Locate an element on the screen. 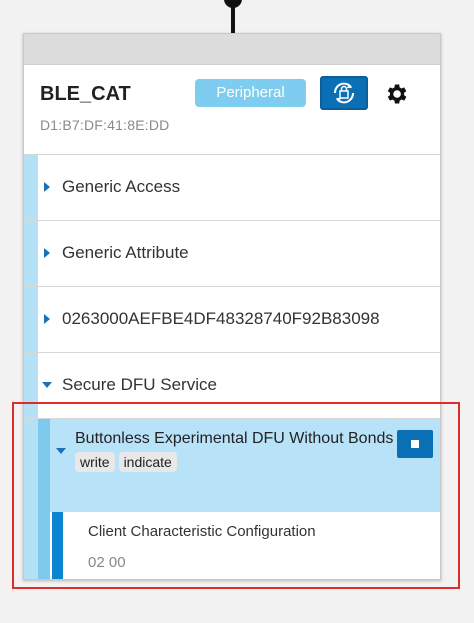 The height and width of the screenshot is (623, 474). dfu-icon is located at coordinates (344, 93).